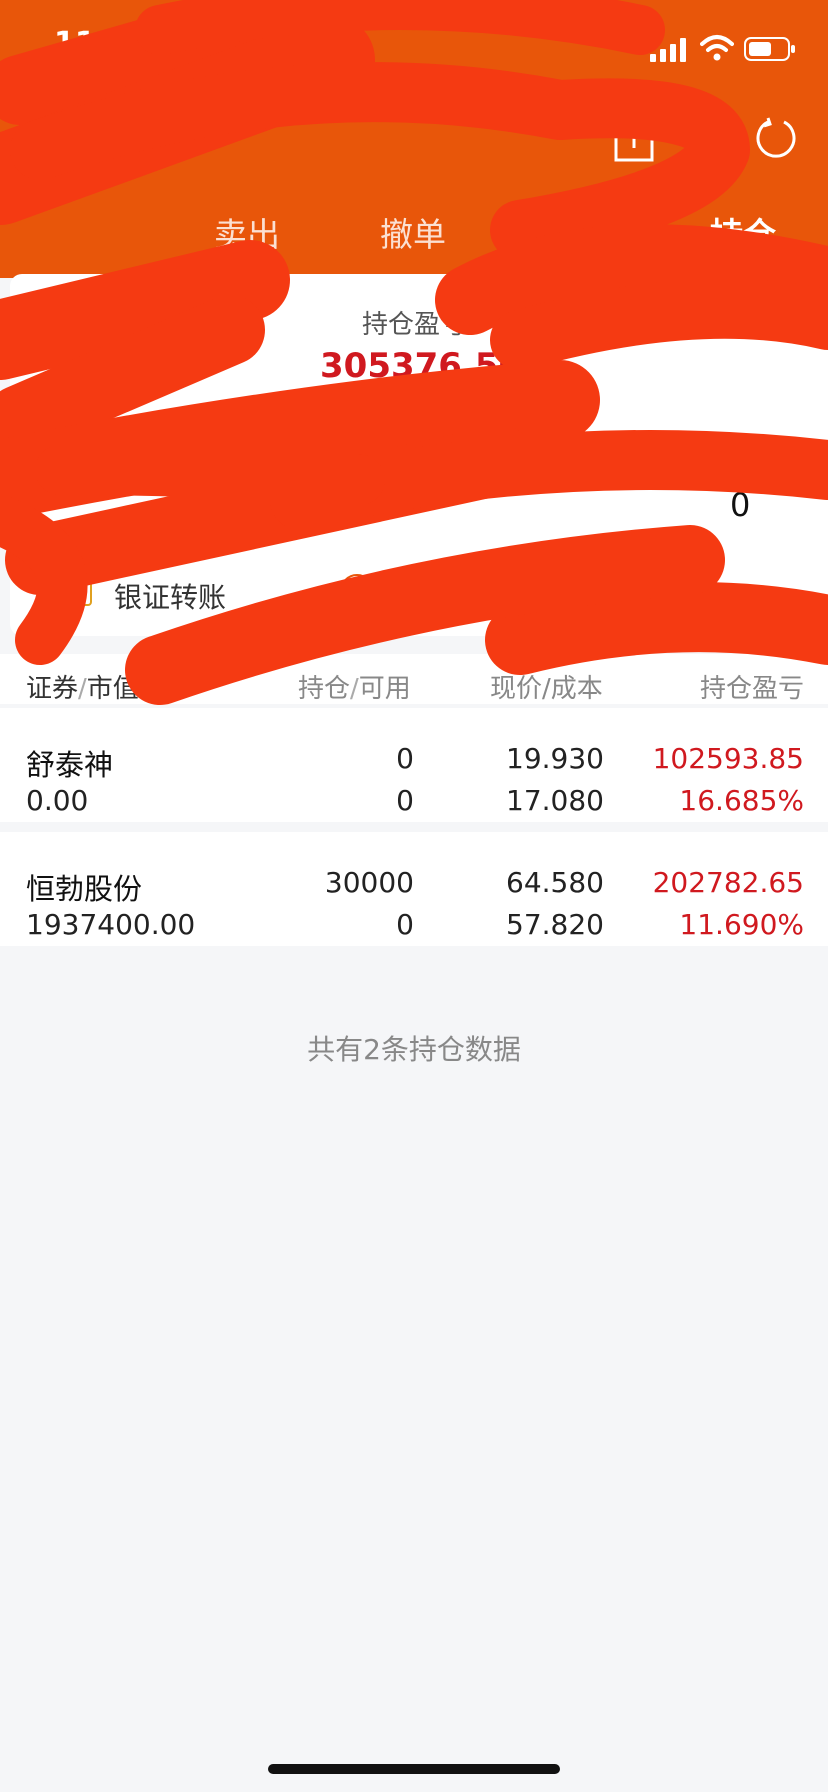 The height and width of the screenshot is (1792, 828). I want to click on header-position-pl: 持仓盈亏, so click(752, 689).